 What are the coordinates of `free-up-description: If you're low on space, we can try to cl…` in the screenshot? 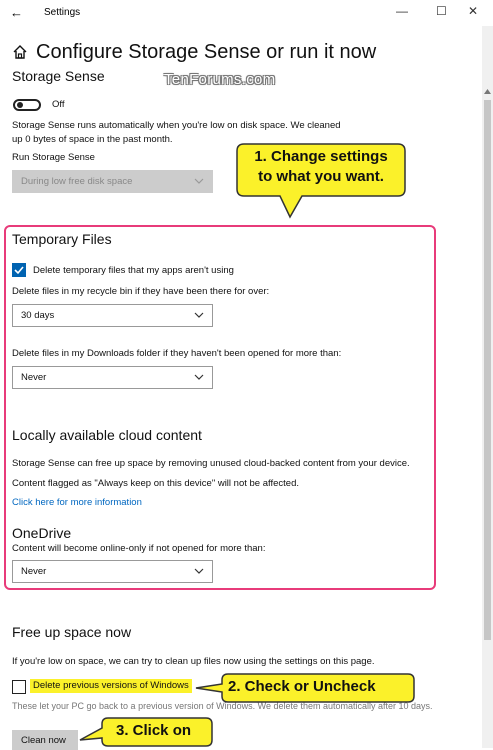 It's located at (193, 661).